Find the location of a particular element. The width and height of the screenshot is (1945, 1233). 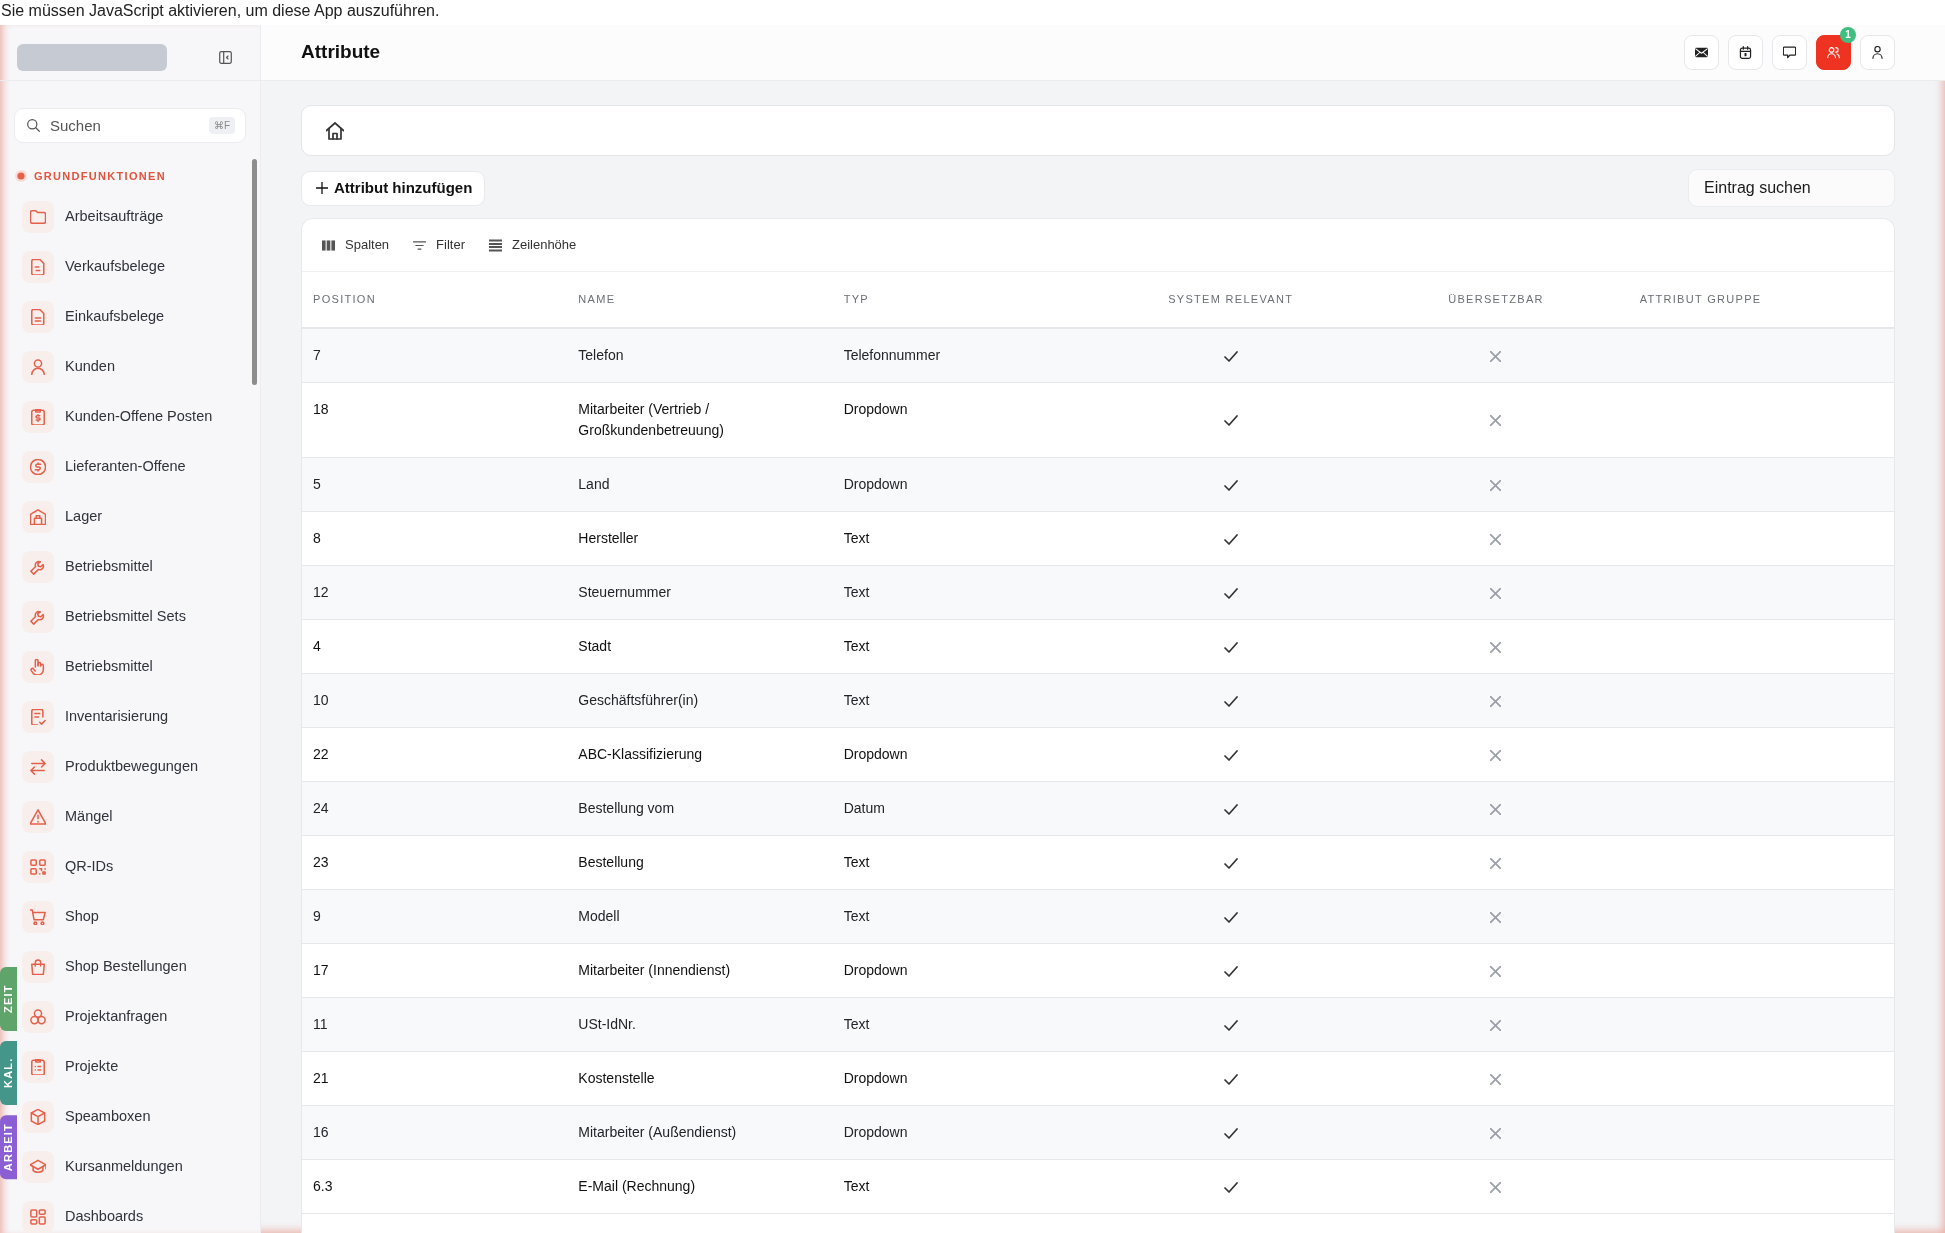

users-icon is located at coordinates (1833, 52).